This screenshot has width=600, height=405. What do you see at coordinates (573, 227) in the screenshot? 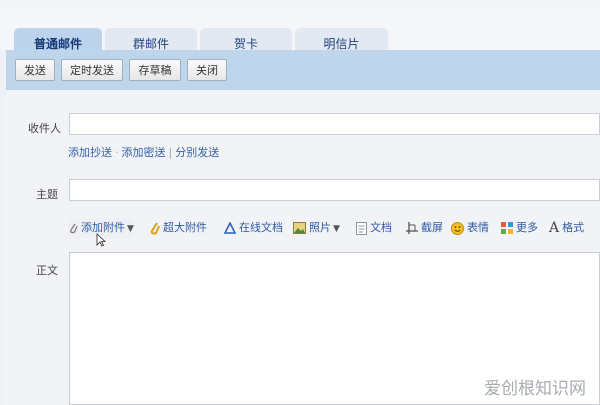
I see `format-label: 格式` at bounding box center [573, 227].